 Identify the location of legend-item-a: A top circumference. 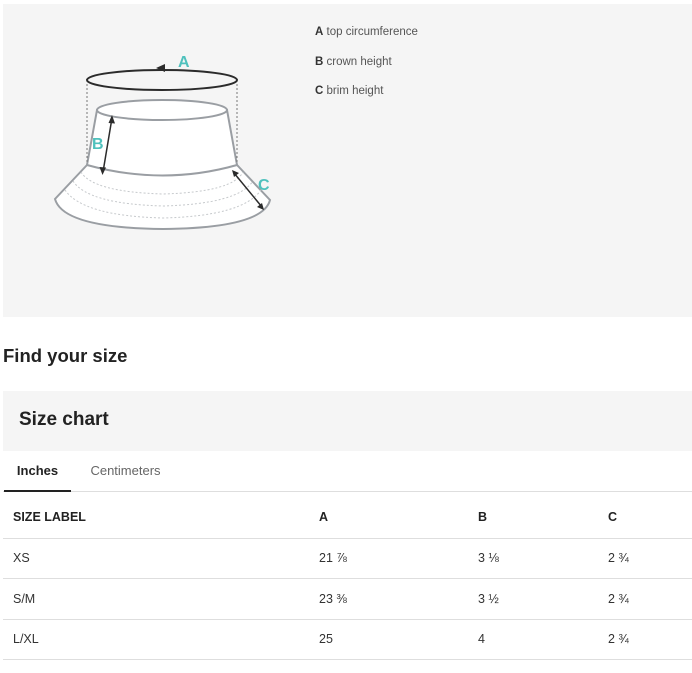
(366, 39).